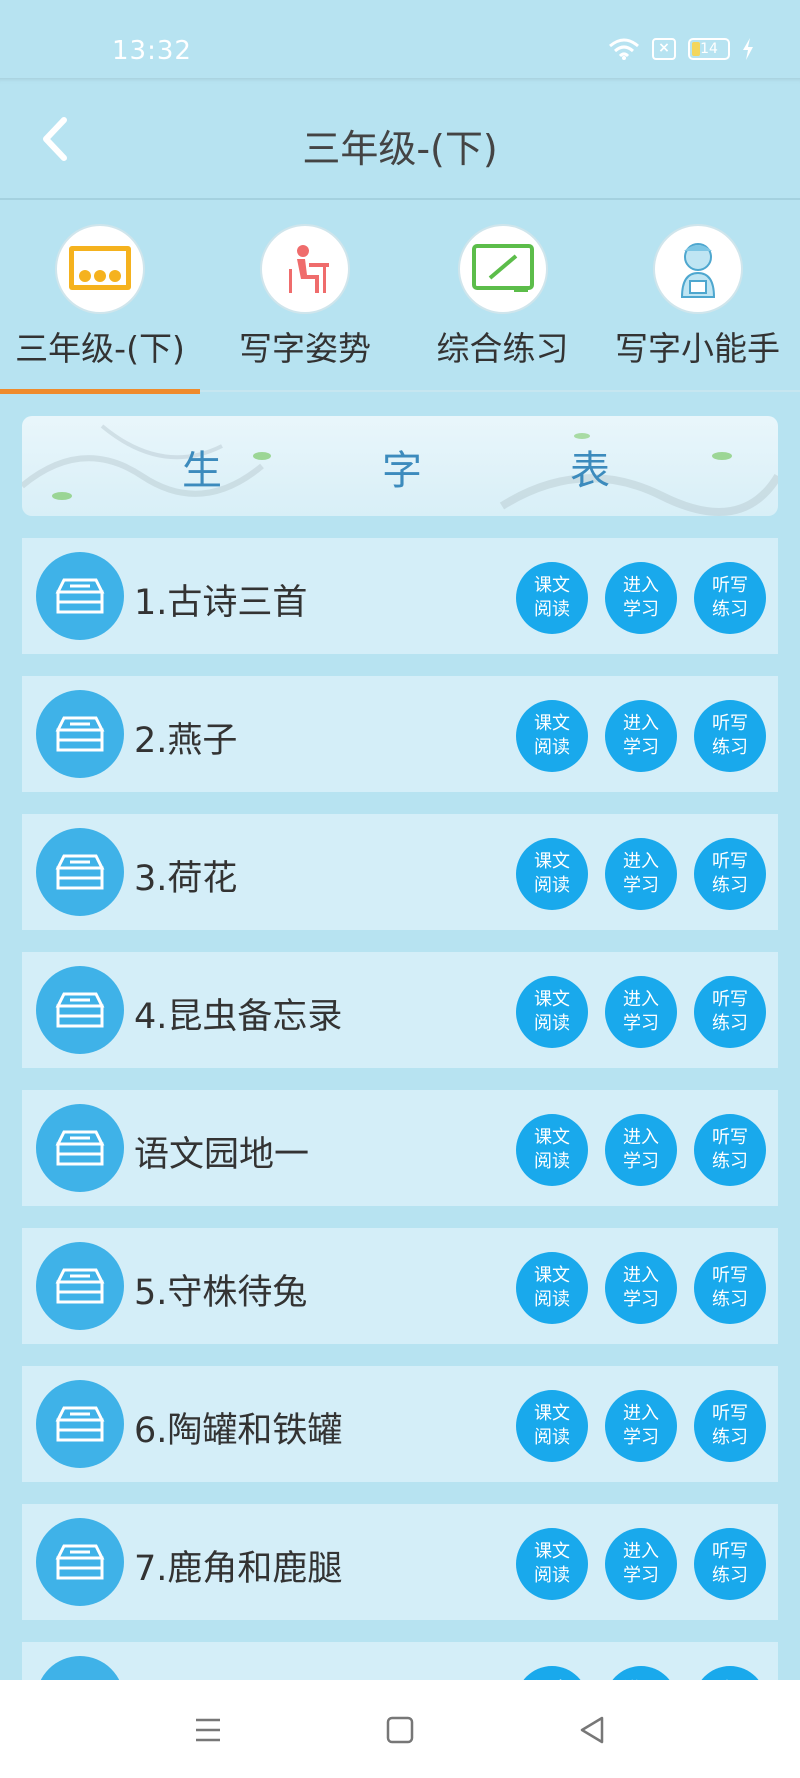  What do you see at coordinates (697, 269) in the screenshot?
I see `student-avatar-icon` at bounding box center [697, 269].